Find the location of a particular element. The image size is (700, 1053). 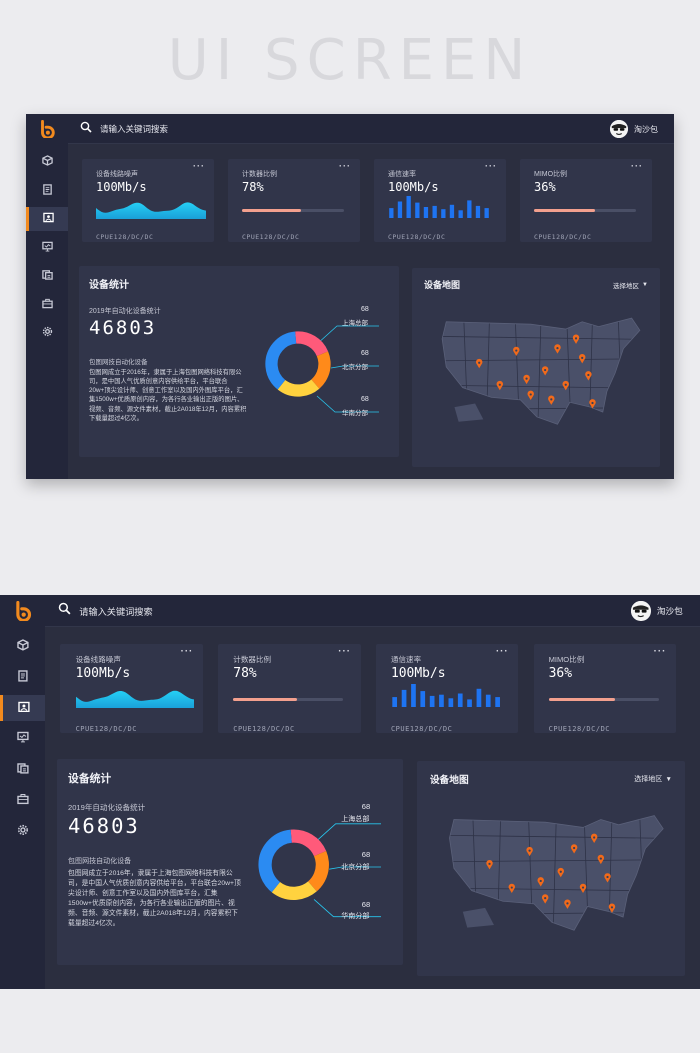

metric-card: 计数器比例 ··· 78% CPUE128/DC/DC is located at coordinates (294, 200).